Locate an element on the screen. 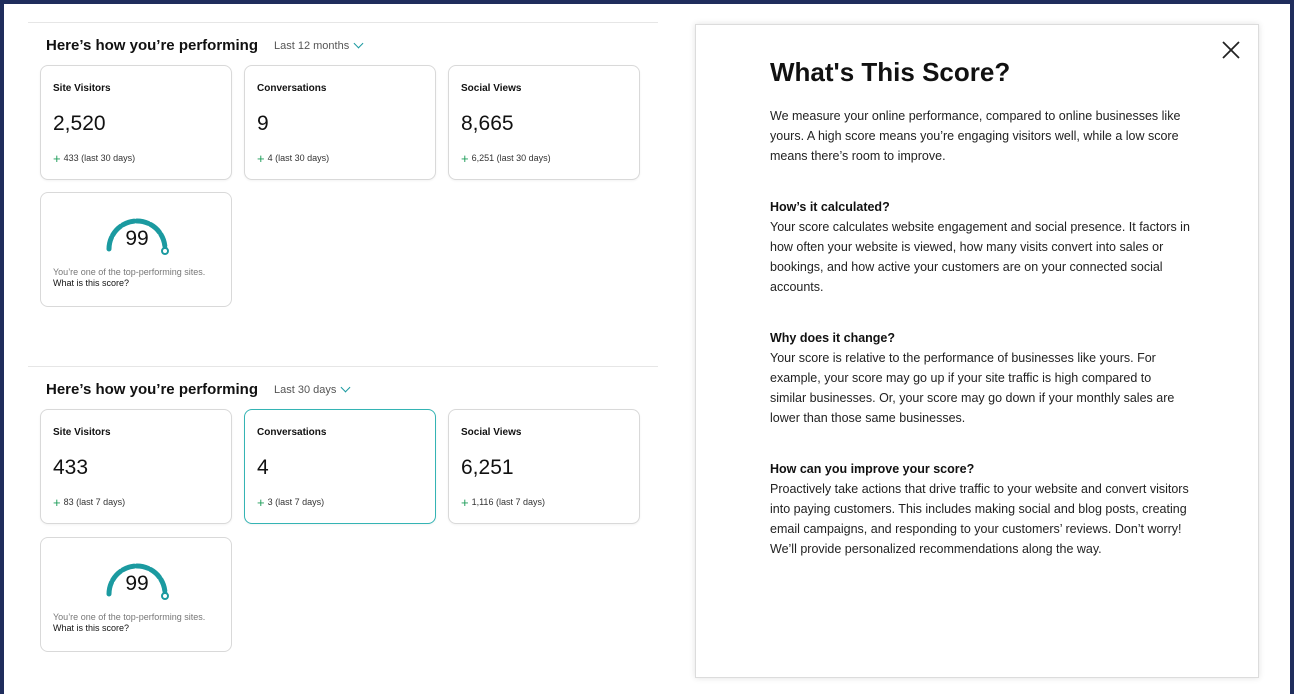  faq-question: Why does it change? is located at coordinates (833, 338).